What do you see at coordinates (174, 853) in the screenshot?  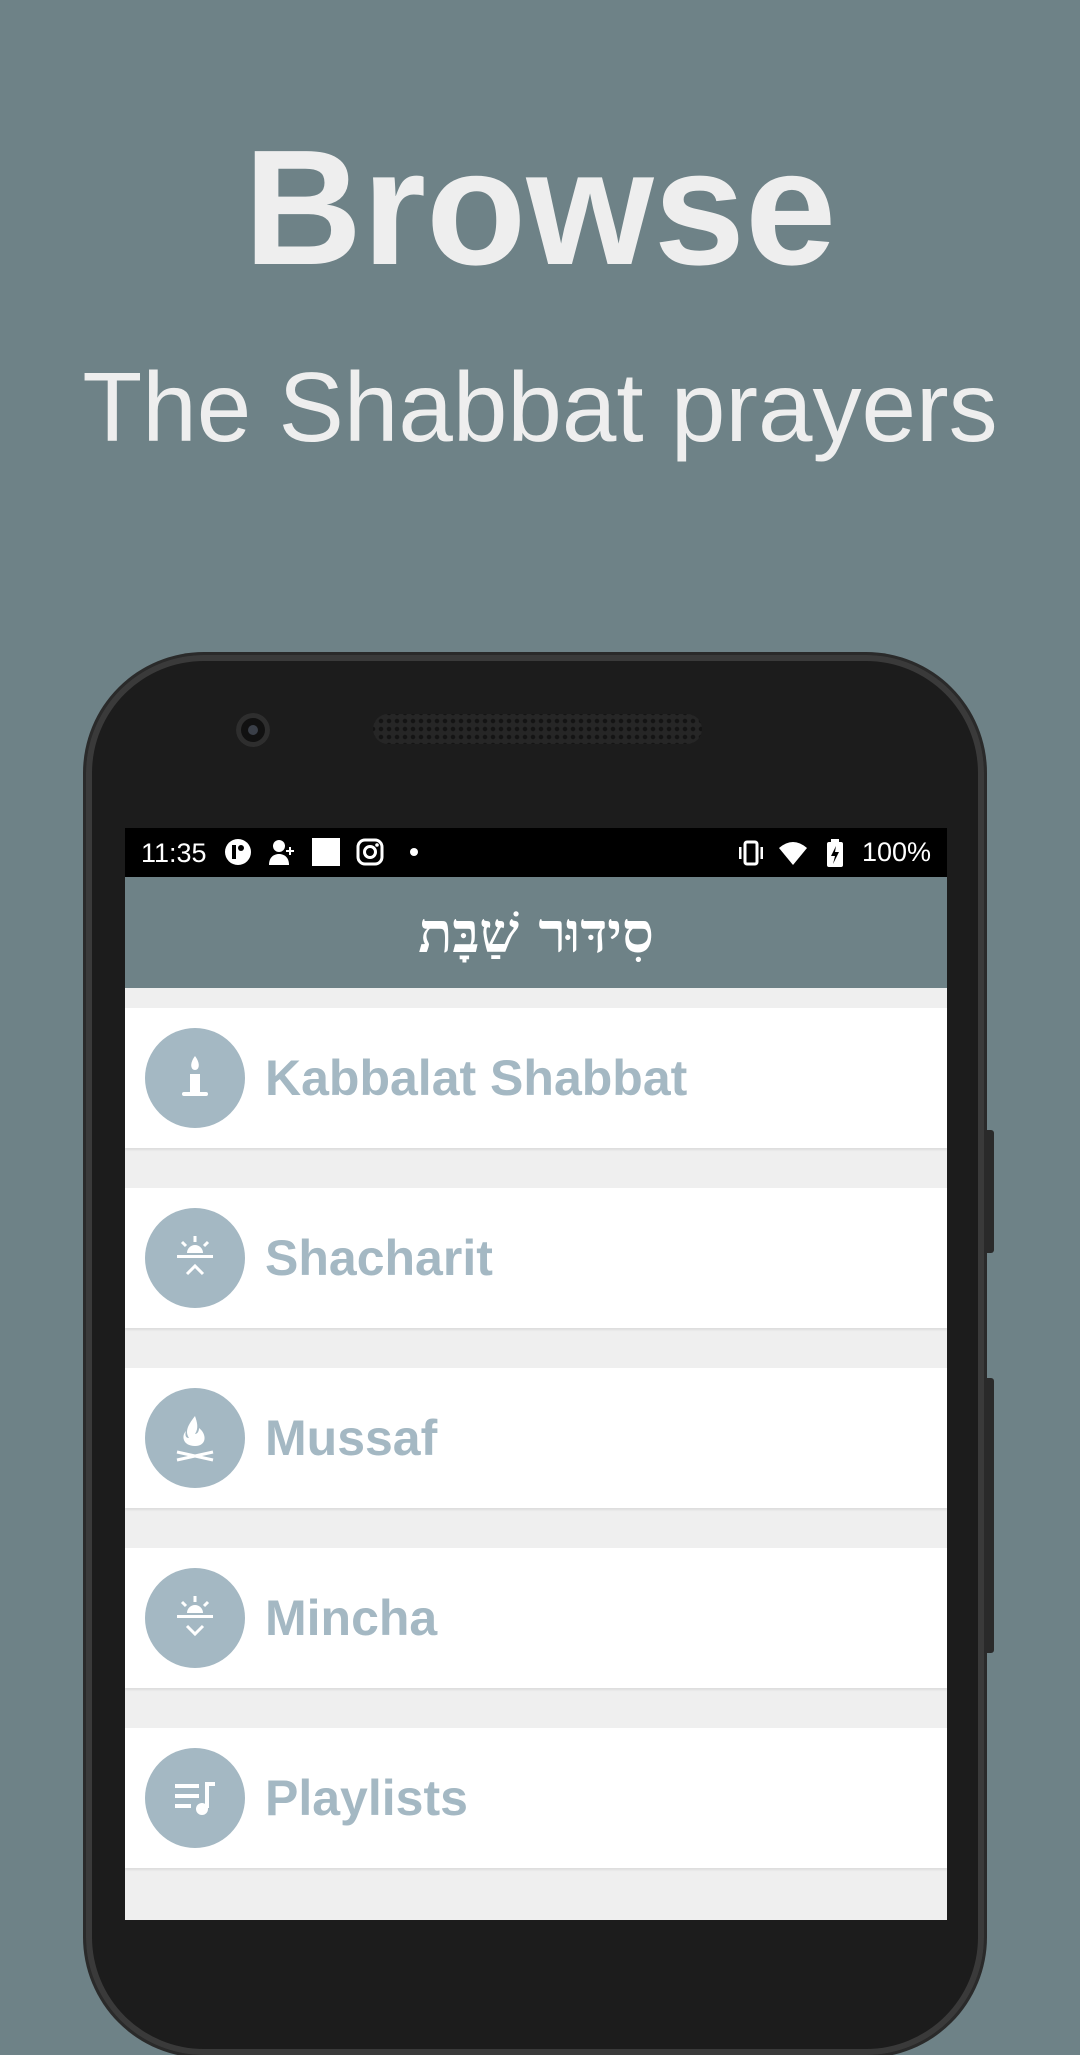 I see `status-time: 11:35` at bounding box center [174, 853].